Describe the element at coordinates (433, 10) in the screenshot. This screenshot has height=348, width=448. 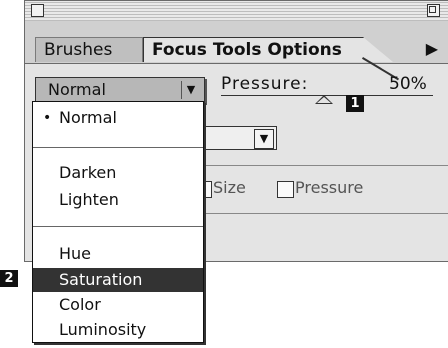
I see `zoom-box-icon` at that location.